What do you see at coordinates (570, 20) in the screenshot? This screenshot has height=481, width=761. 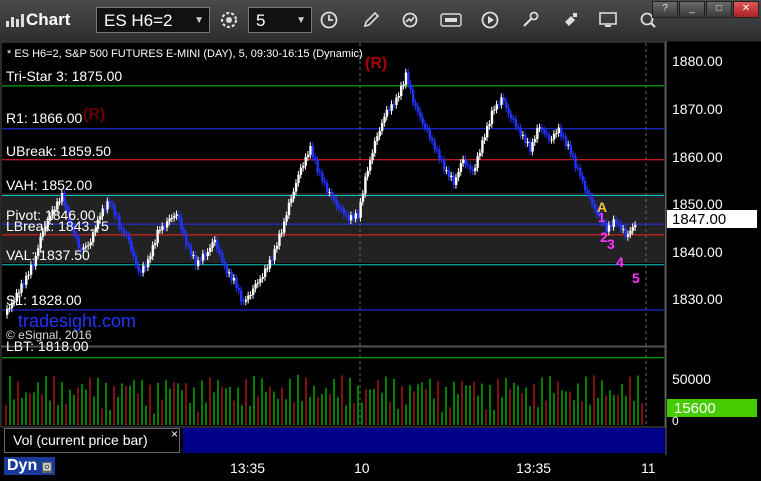 I see `marker-icon` at bounding box center [570, 20].